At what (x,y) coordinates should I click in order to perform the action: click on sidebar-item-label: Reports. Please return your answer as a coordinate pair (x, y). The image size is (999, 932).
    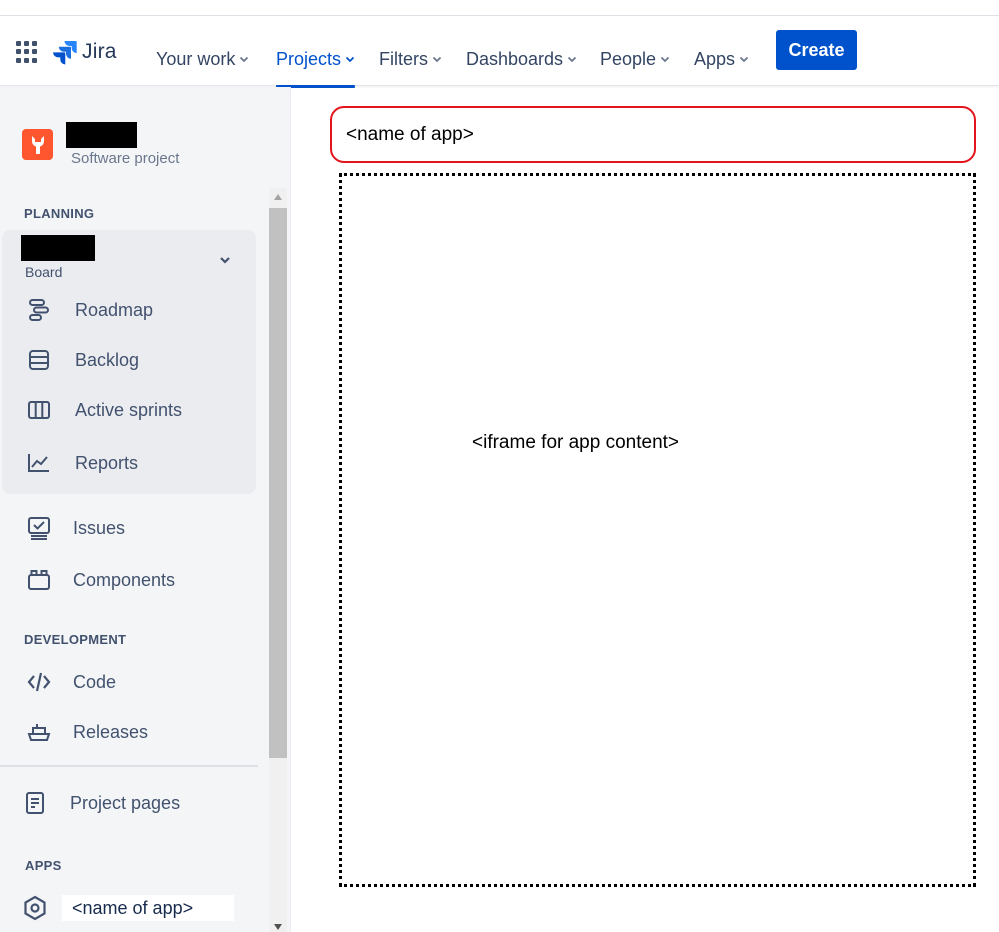
    Looking at the image, I should click on (107, 462).